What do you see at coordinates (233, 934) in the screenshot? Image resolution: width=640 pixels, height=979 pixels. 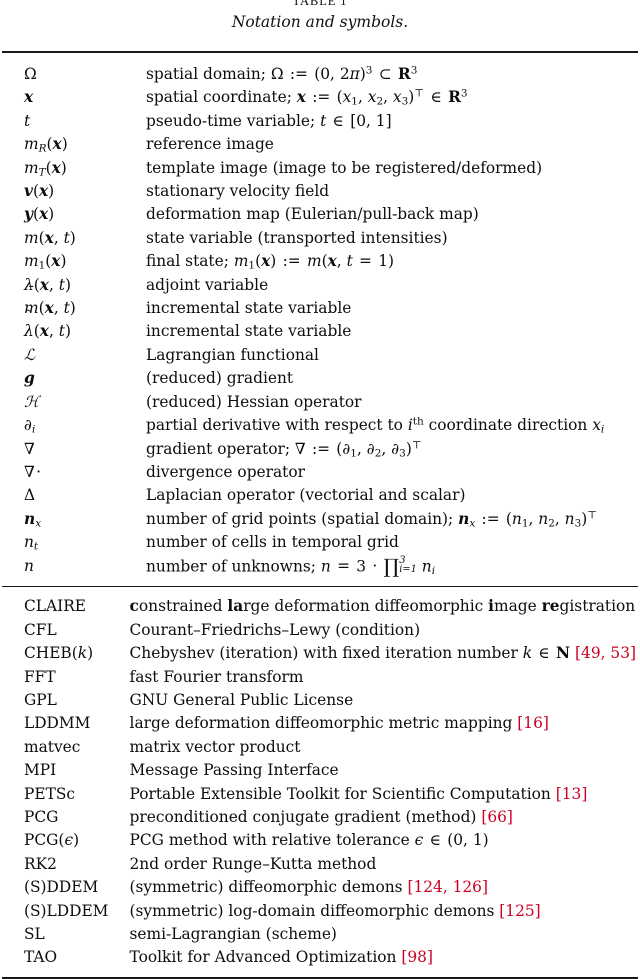 I see `description-cell: semi-Lagrangian (scheme)` at bounding box center [233, 934].